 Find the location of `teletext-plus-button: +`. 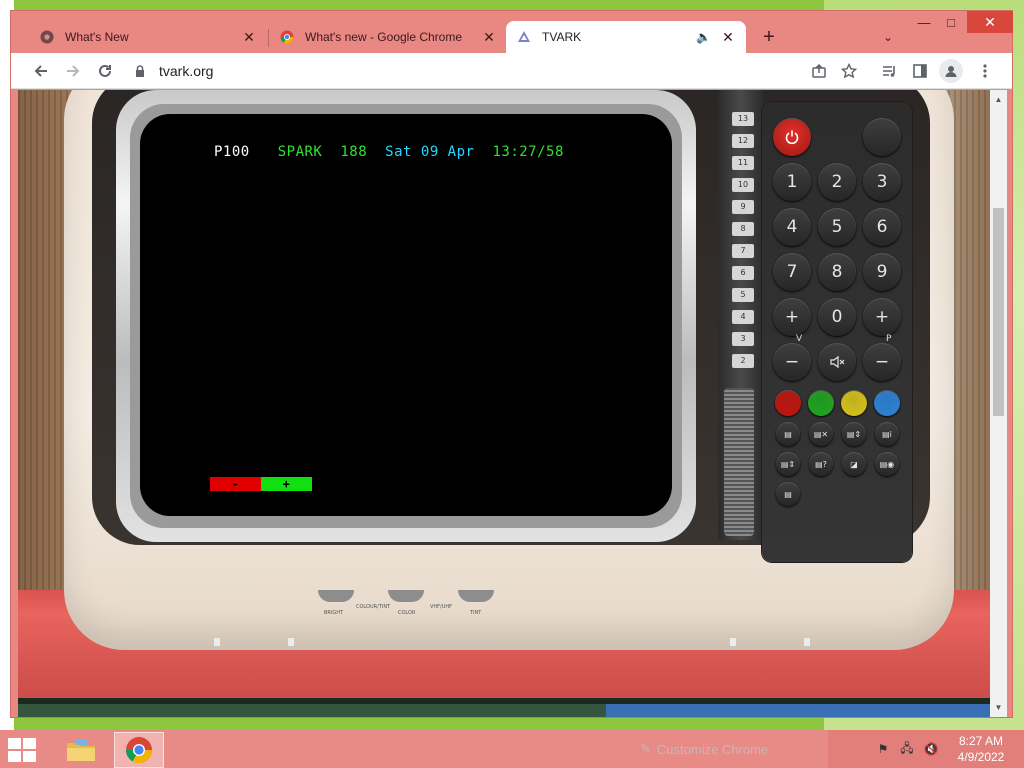

teletext-plus-button: + is located at coordinates (286, 484).